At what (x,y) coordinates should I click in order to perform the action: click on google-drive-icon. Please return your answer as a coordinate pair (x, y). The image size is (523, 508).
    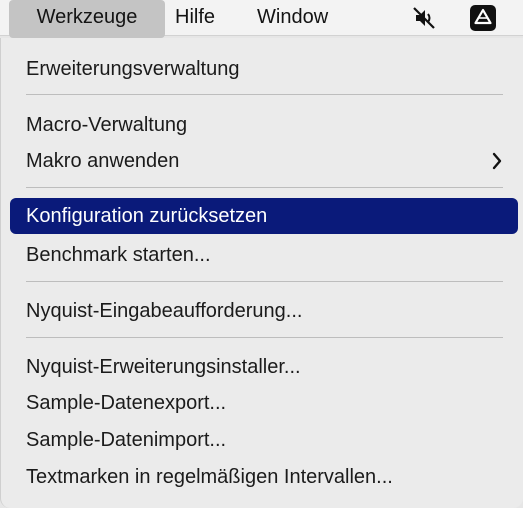
    Looking at the image, I should click on (483, 18).